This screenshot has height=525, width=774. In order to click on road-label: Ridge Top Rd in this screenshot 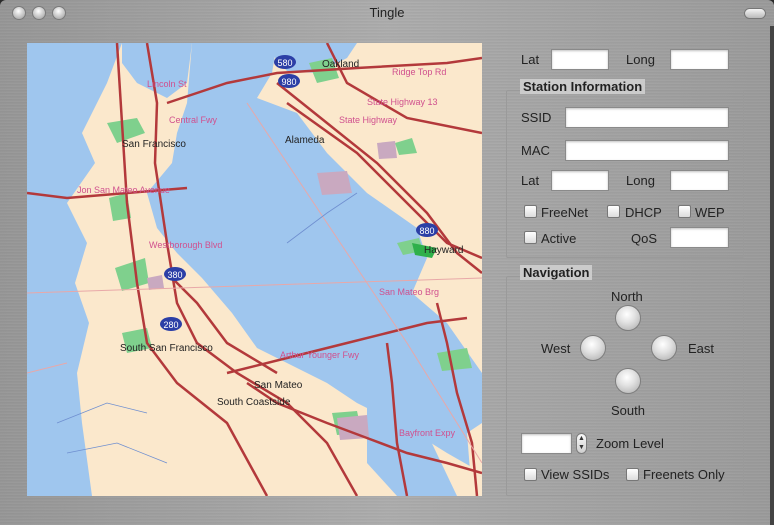, I will do `click(419, 72)`.